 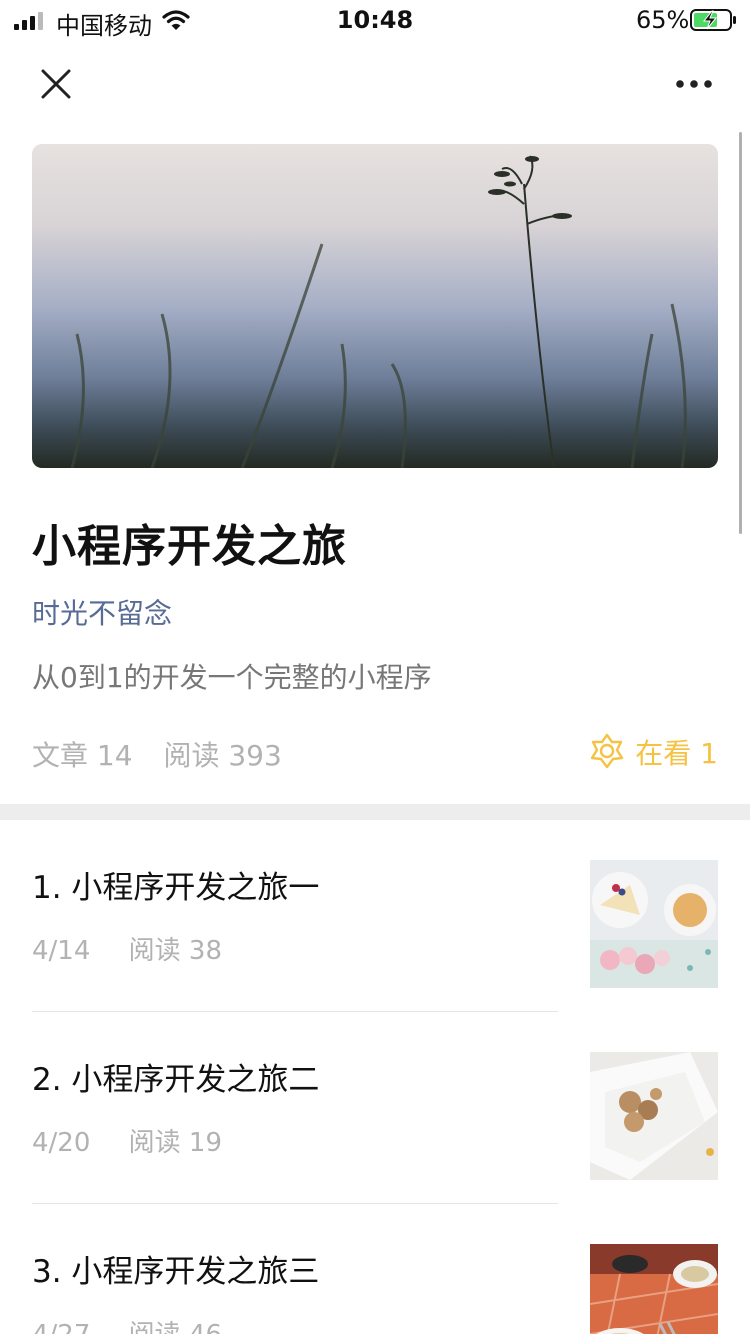 I want to click on close-icon, so click(x=56, y=84).